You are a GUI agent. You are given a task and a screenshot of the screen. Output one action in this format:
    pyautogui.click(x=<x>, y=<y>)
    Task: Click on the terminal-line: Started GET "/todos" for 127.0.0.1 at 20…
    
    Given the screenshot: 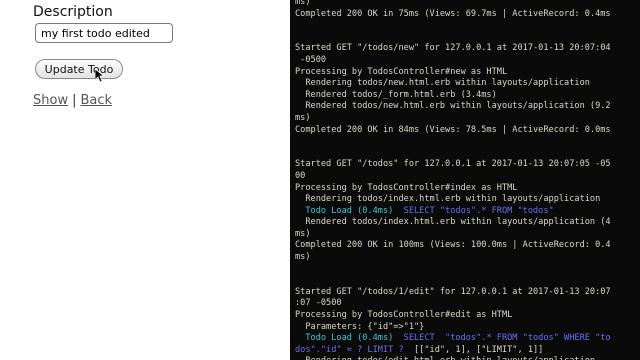 What is the action you would take?
    pyautogui.click(x=453, y=165)
    